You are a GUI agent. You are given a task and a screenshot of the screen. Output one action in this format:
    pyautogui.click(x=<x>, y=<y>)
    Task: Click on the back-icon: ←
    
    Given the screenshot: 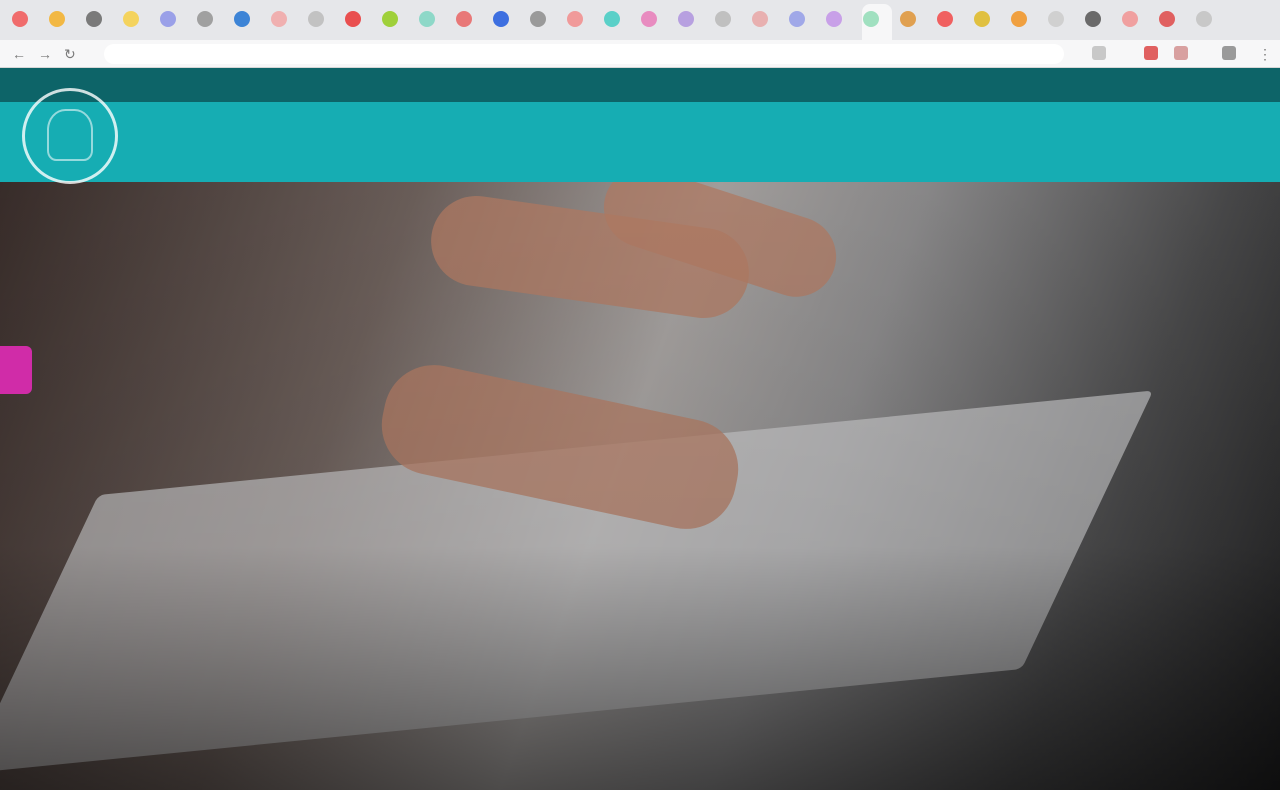 What is the action you would take?
    pyautogui.click(x=19, y=54)
    